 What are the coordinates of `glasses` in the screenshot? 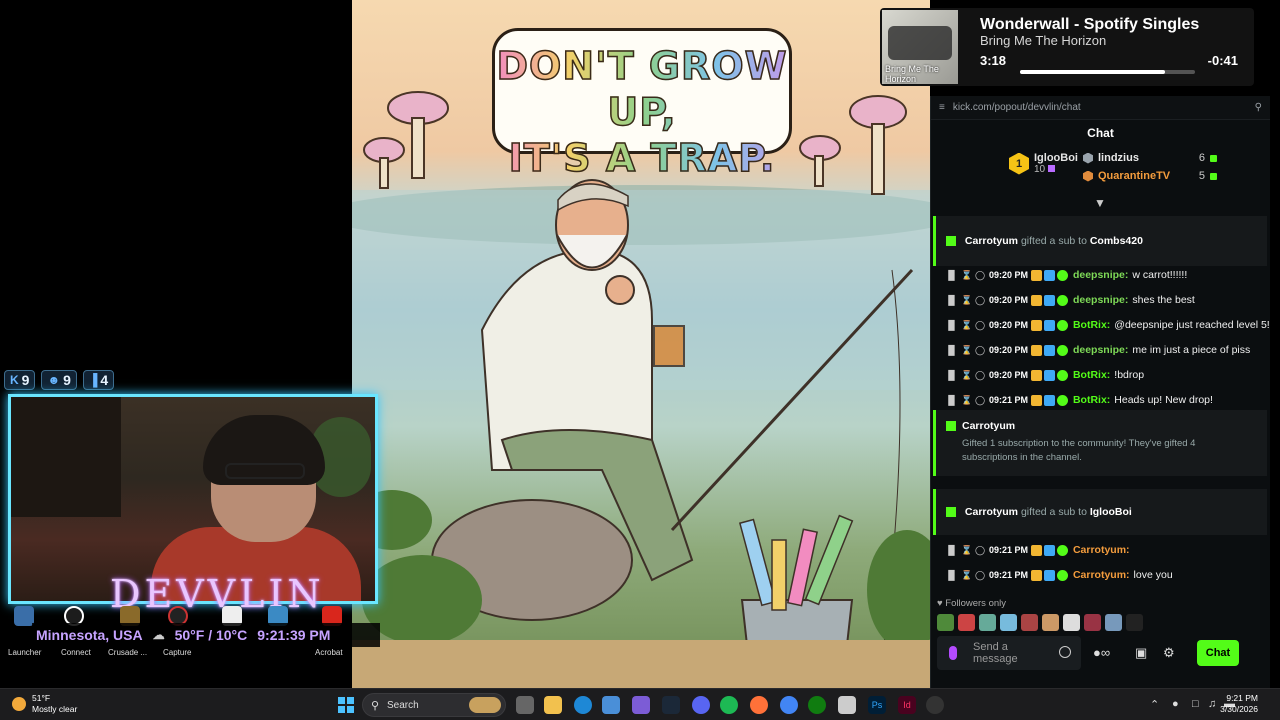 It's located at (265, 471).